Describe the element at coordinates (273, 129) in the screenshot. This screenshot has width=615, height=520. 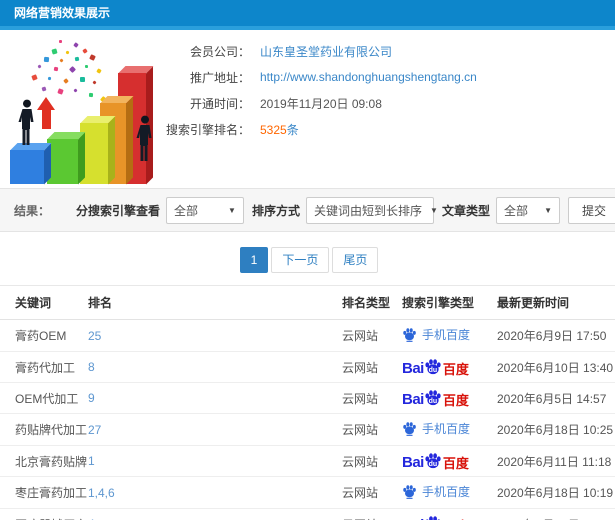
I see `engine-rank-number: 5325` at that location.